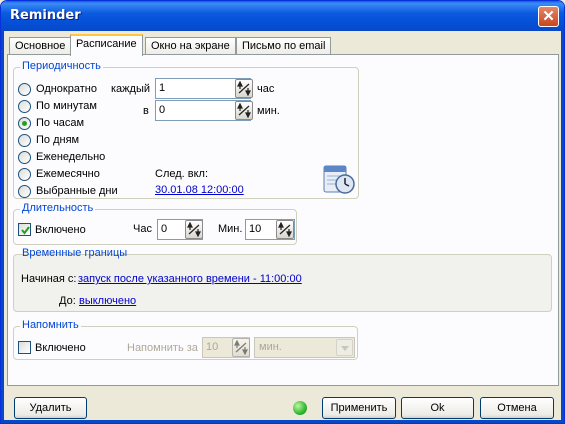  What do you see at coordinates (255, 229) in the screenshot?
I see `minutes-input-value: 10` at bounding box center [255, 229].